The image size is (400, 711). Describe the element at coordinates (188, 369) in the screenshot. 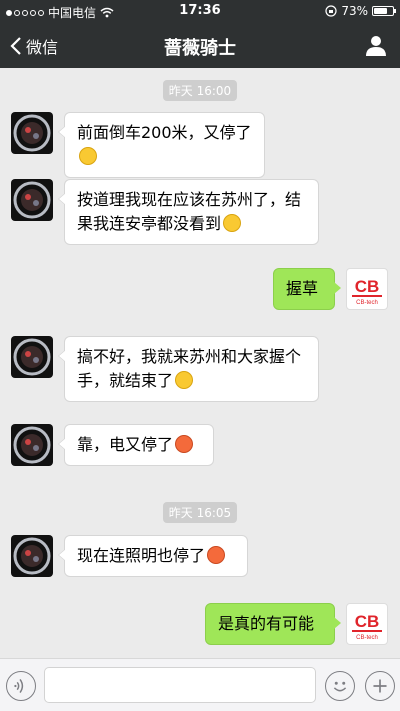

I see `message-bubble: 搞不好，我就来苏州和大家握个手，就结束了` at that location.